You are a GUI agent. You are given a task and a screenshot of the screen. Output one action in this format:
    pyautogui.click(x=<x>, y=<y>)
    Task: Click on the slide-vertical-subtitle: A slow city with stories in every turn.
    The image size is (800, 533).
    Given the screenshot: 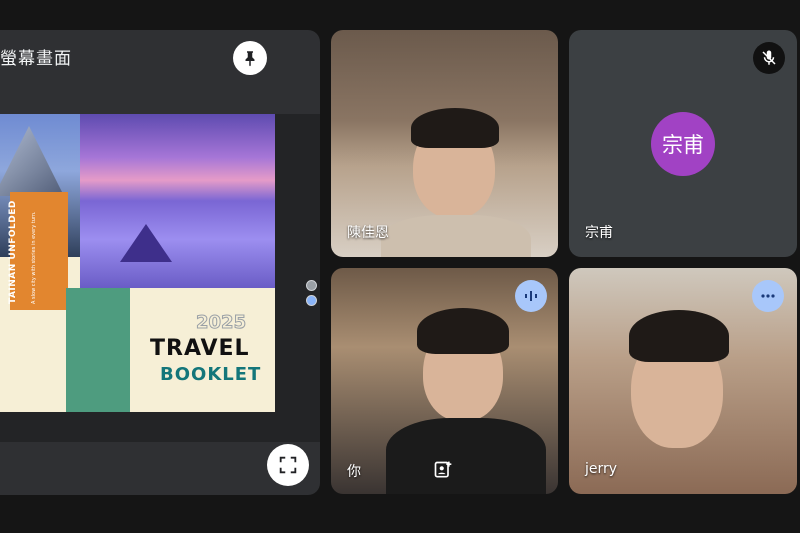 What is the action you would take?
    pyautogui.click(x=34, y=257)
    